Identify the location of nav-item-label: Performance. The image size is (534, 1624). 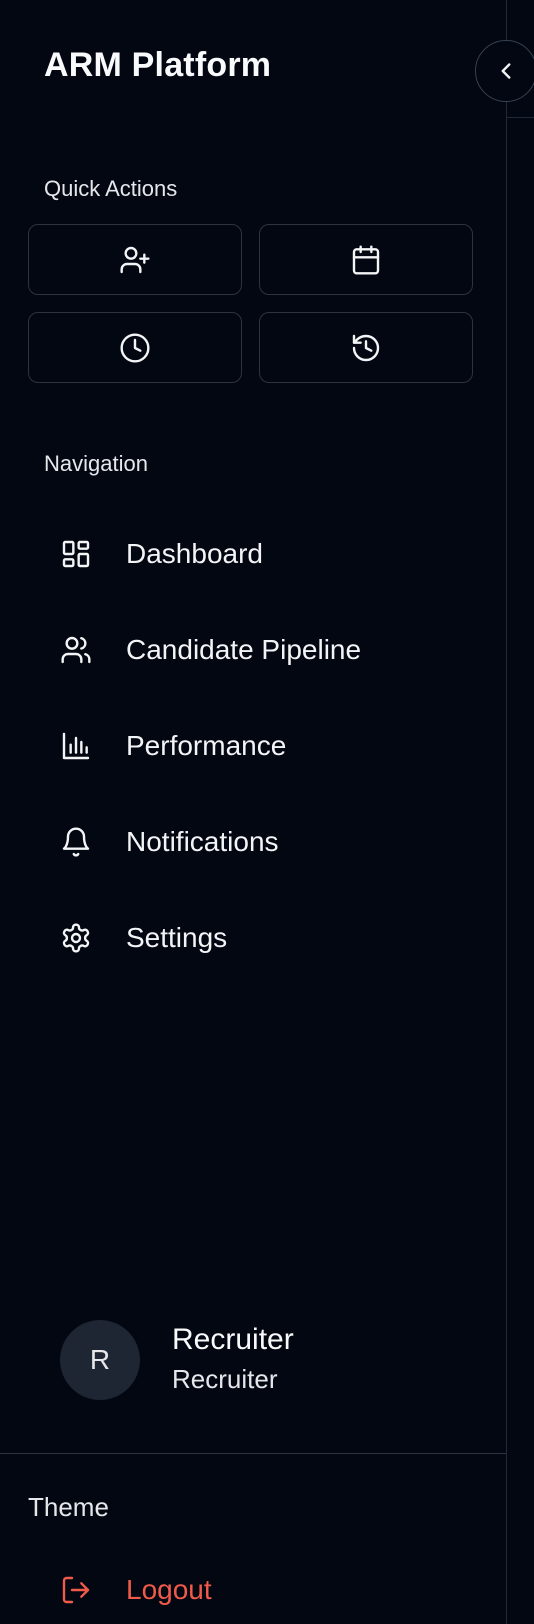
(206, 745).